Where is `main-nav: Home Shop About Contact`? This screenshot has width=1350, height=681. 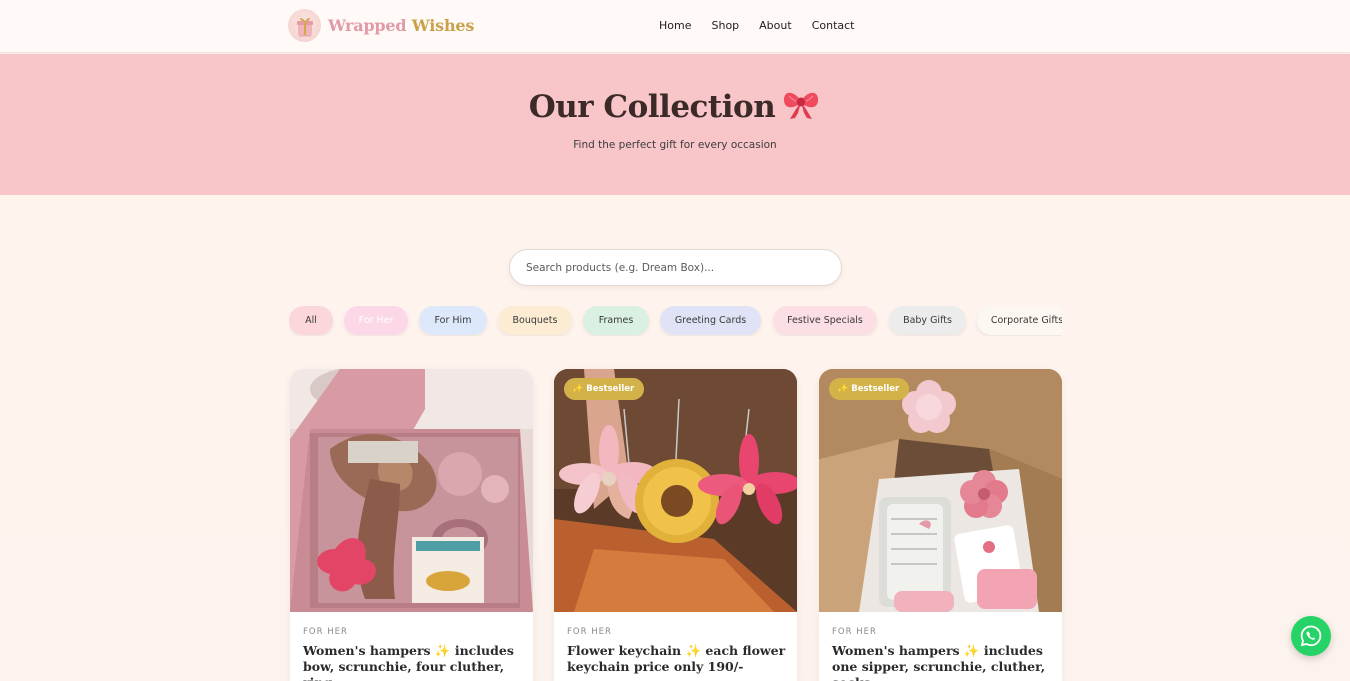
main-nav: Home Shop About Contact is located at coordinates (766, 25).